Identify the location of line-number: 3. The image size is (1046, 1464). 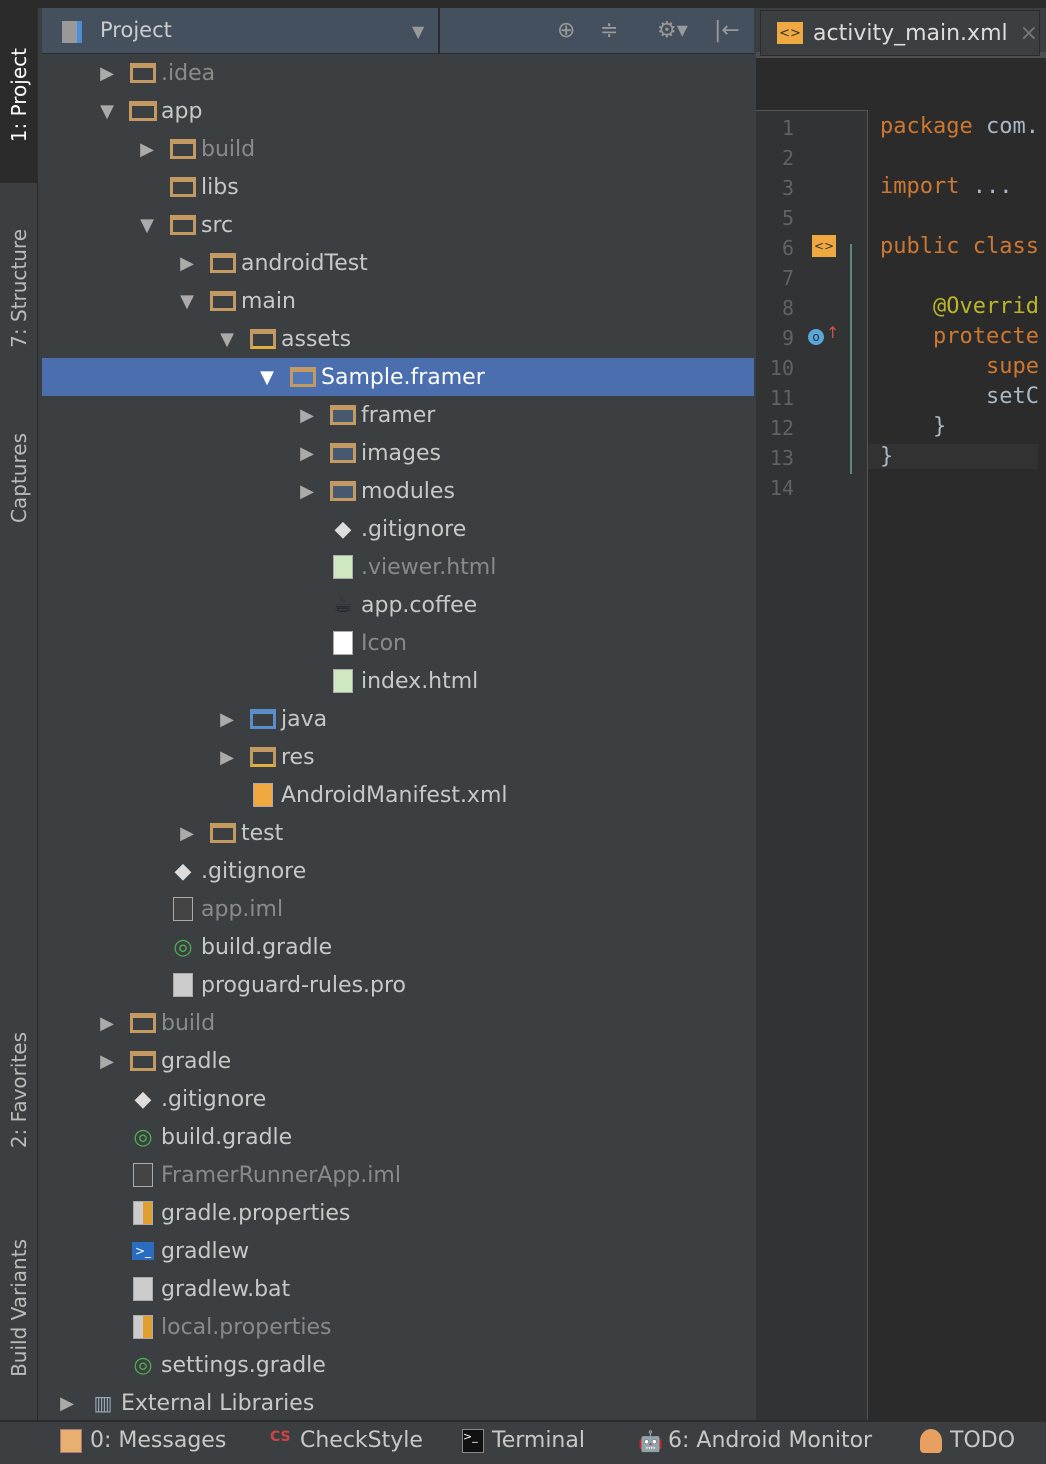
(787, 188).